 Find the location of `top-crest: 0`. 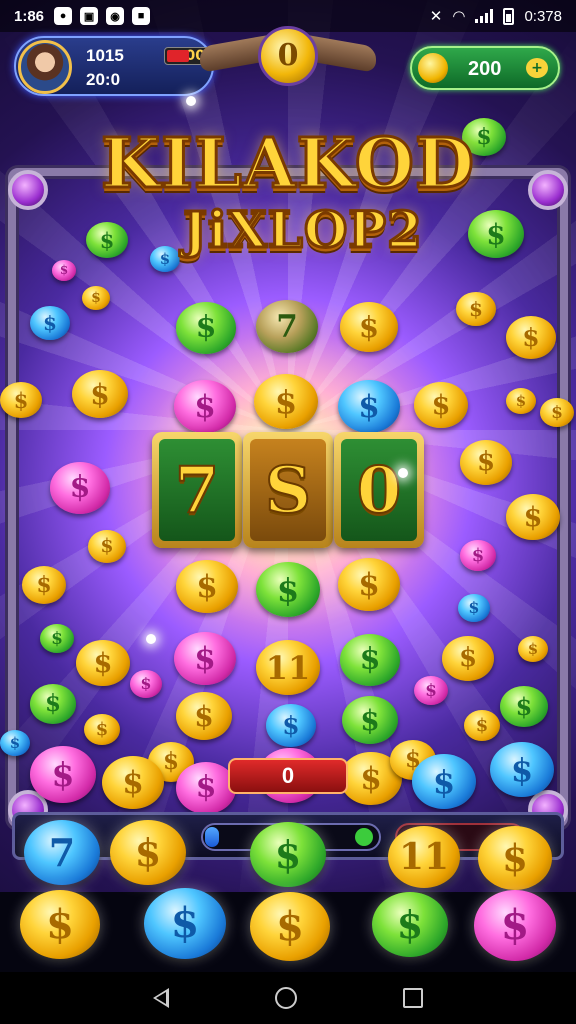

top-crest: 0 is located at coordinates (288, 58).